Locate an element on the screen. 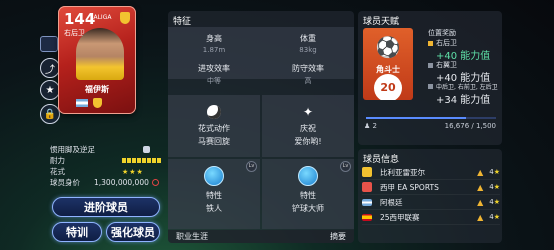  player-silhouette-icon: ⚽ is located at coordinates (388, 47).